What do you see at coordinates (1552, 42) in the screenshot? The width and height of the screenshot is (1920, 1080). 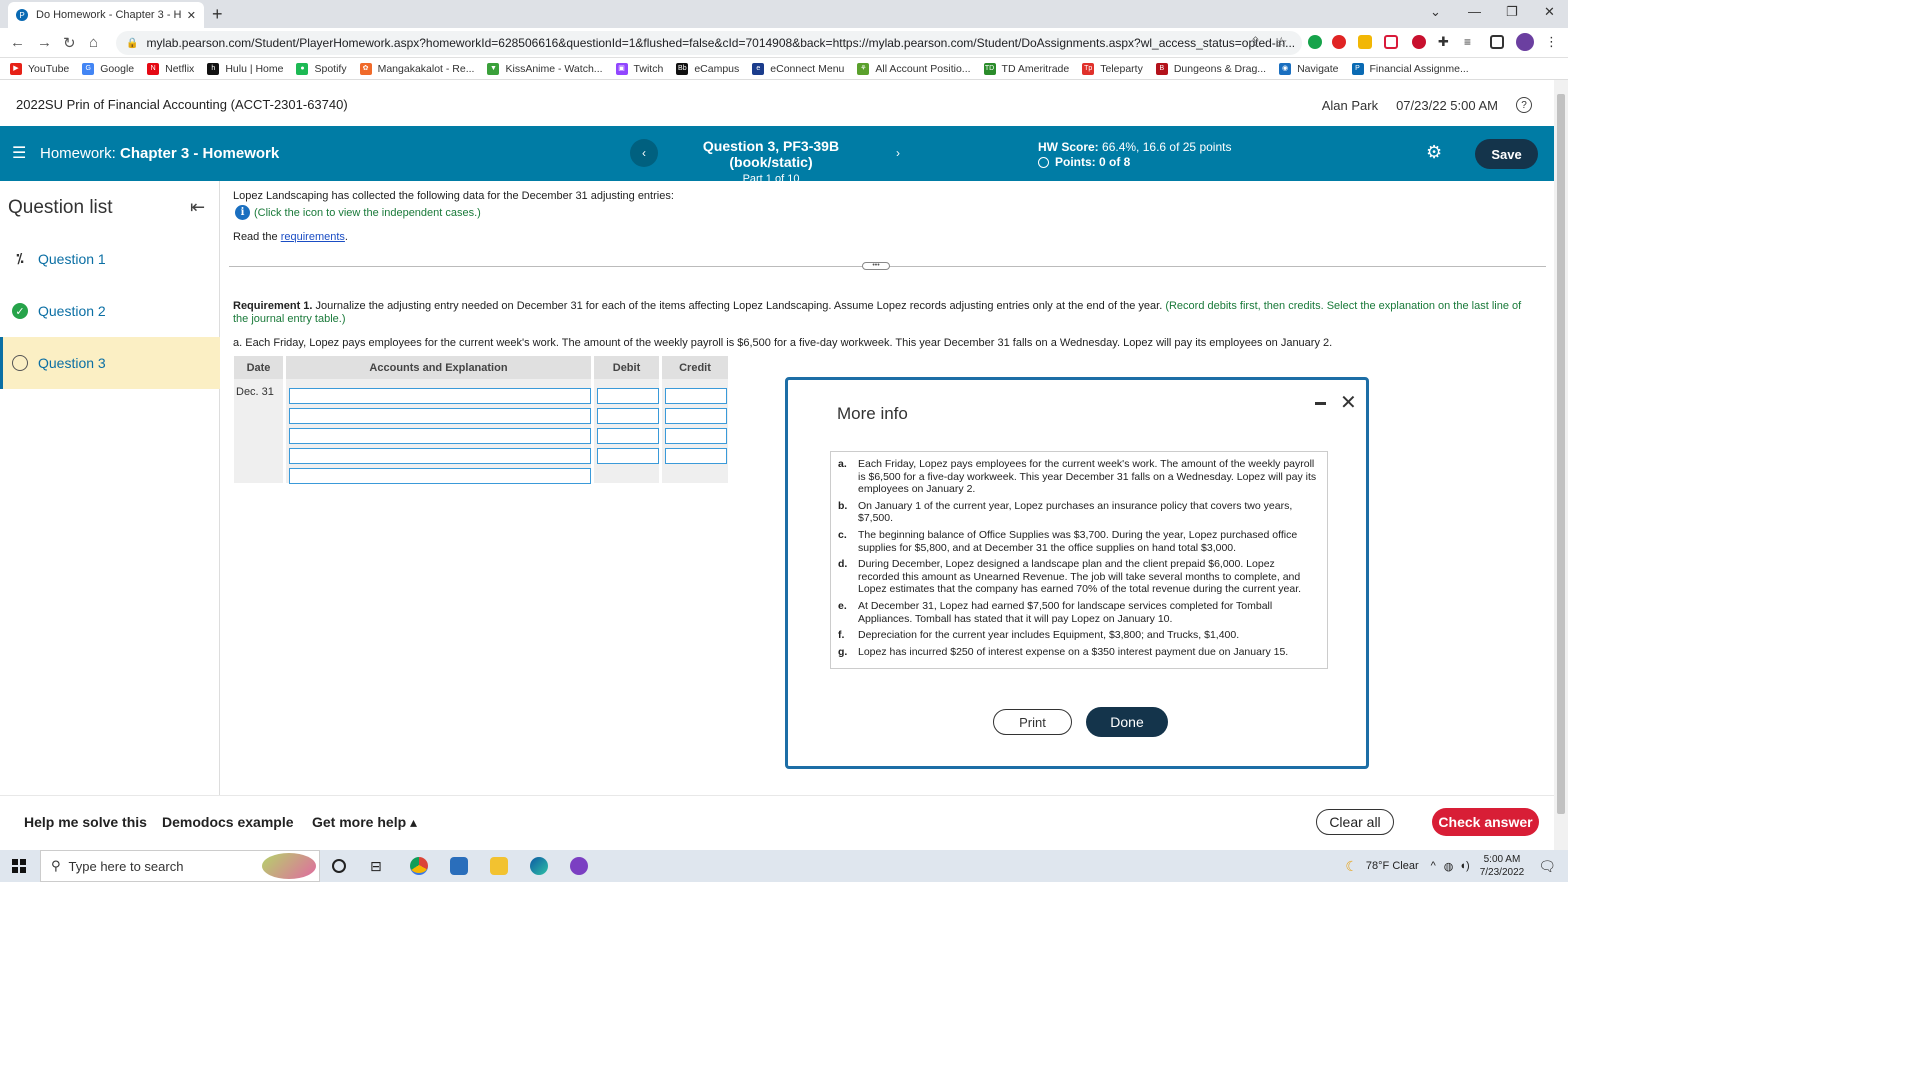 I see `browser-menu-icon: ⋮` at bounding box center [1552, 42].